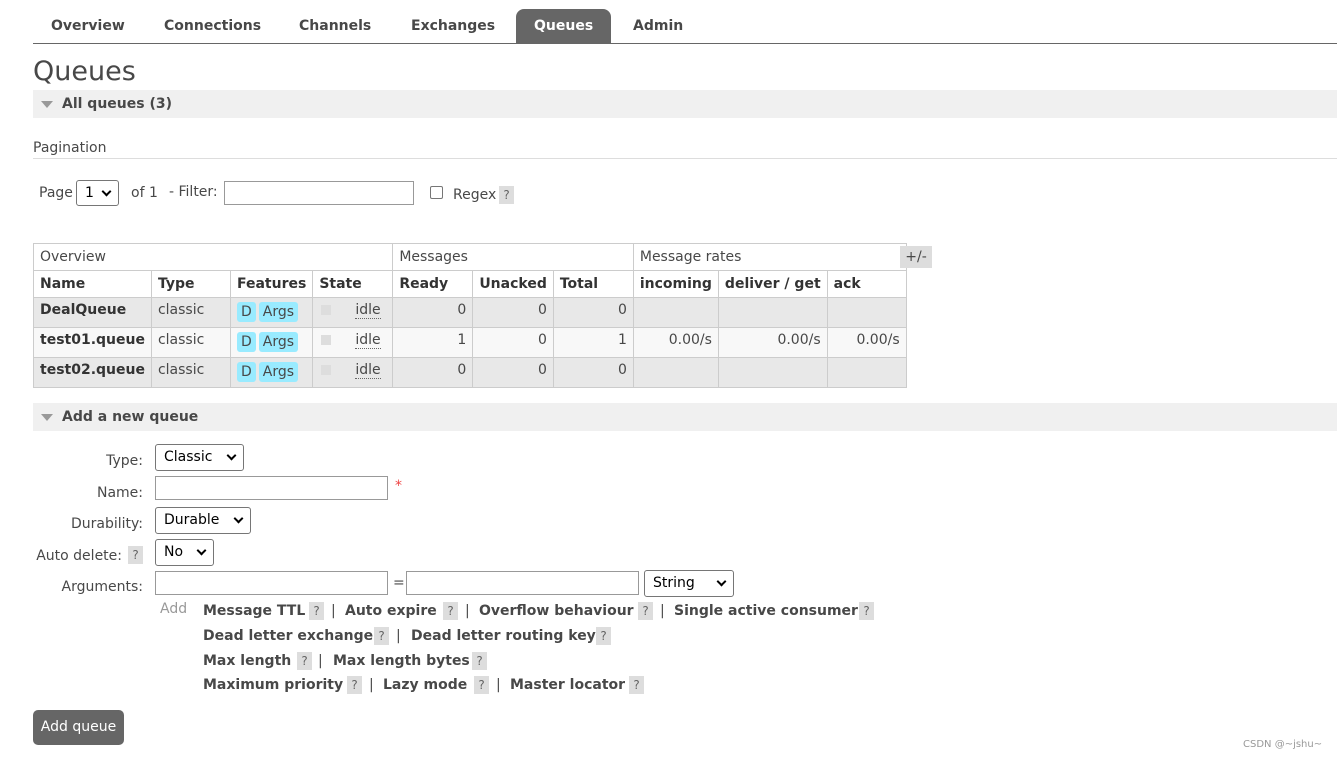 Image resolution: width=1337 pixels, height=761 pixels. I want to click on column-header: Unacked, so click(513, 284).